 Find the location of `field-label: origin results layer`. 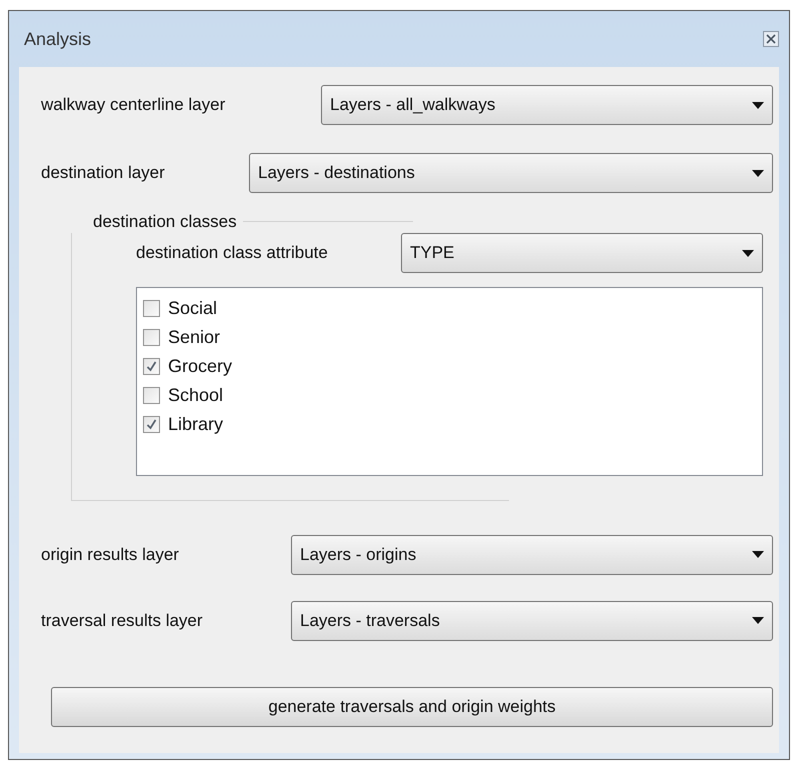

field-label: origin results layer is located at coordinates (110, 555).